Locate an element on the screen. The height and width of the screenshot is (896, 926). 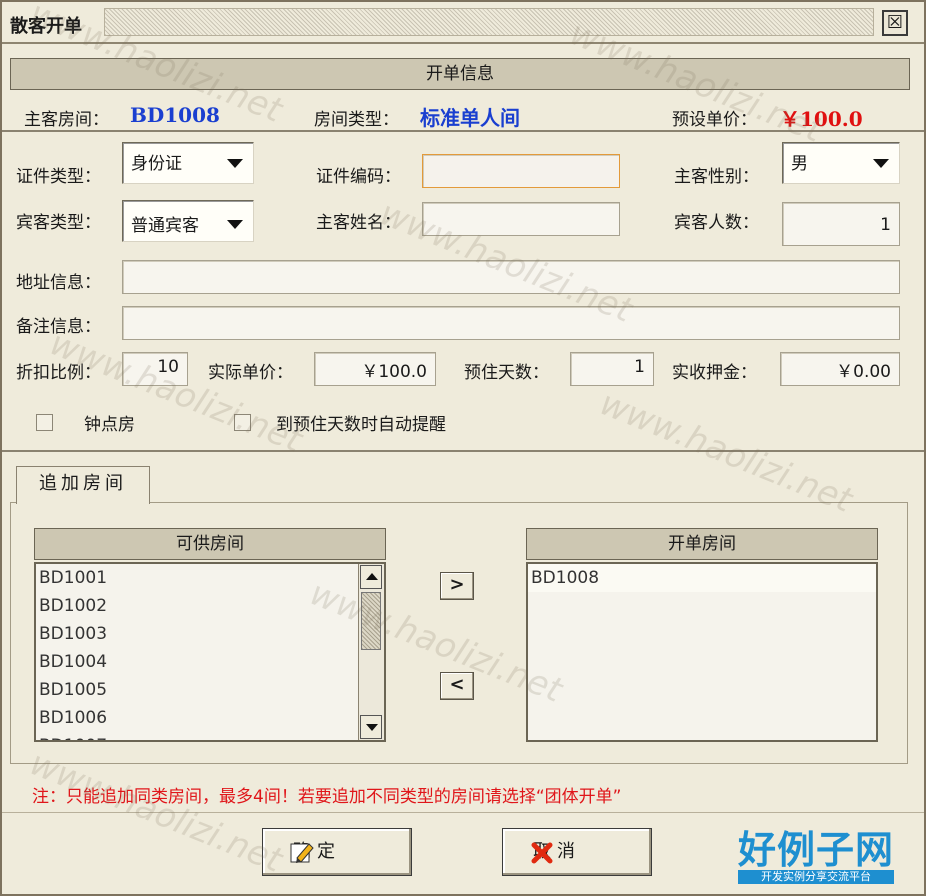
actual-price-input: ￥100.0 is located at coordinates (375, 369).